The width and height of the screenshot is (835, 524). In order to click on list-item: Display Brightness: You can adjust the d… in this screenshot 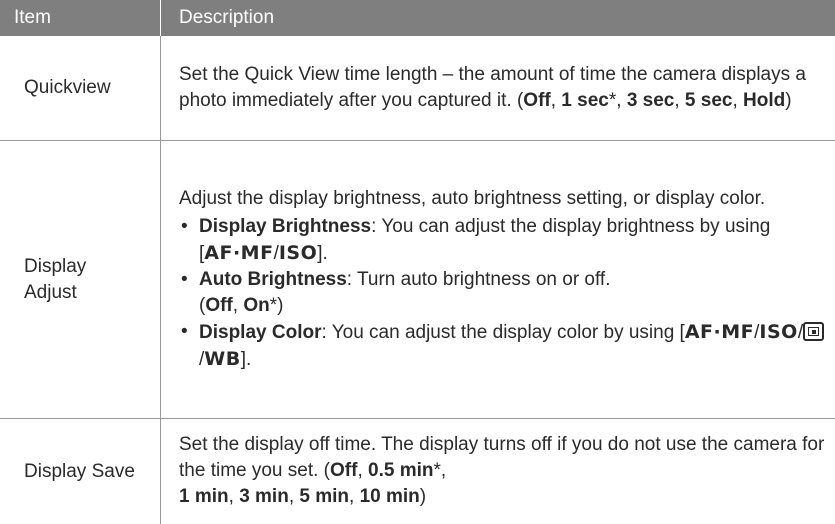, I will do `click(502, 240)`.